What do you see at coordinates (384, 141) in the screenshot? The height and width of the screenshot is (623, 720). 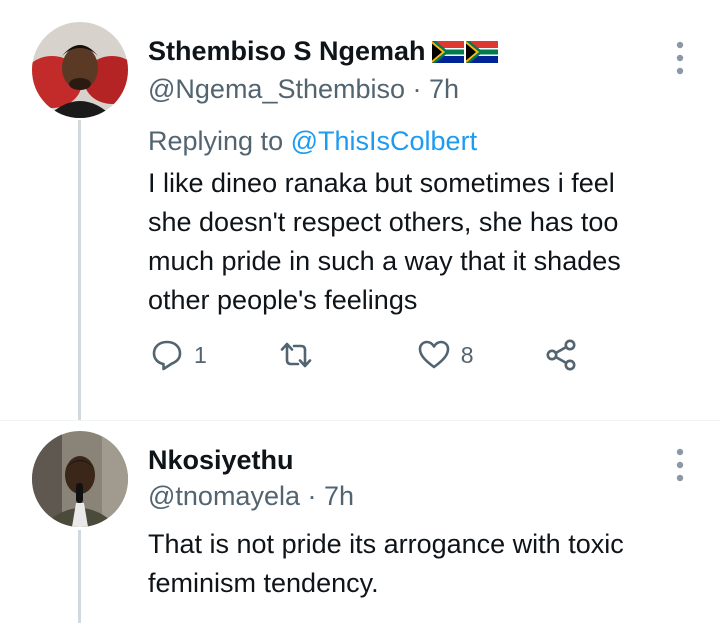 I see `mention-link: @ThisIsColbert` at bounding box center [384, 141].